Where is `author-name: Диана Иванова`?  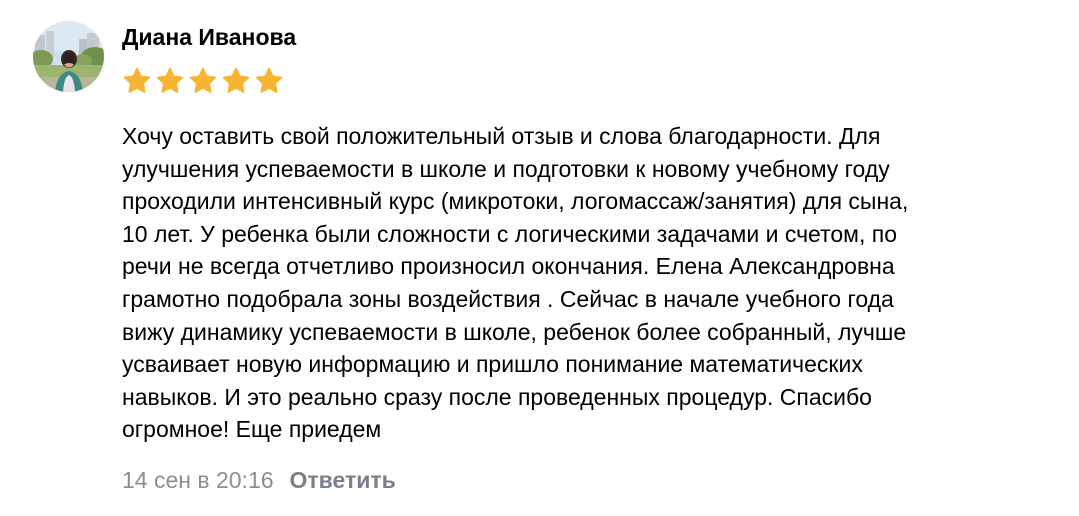 author-name: Диана Иванова is located at coordinates (209, 37).